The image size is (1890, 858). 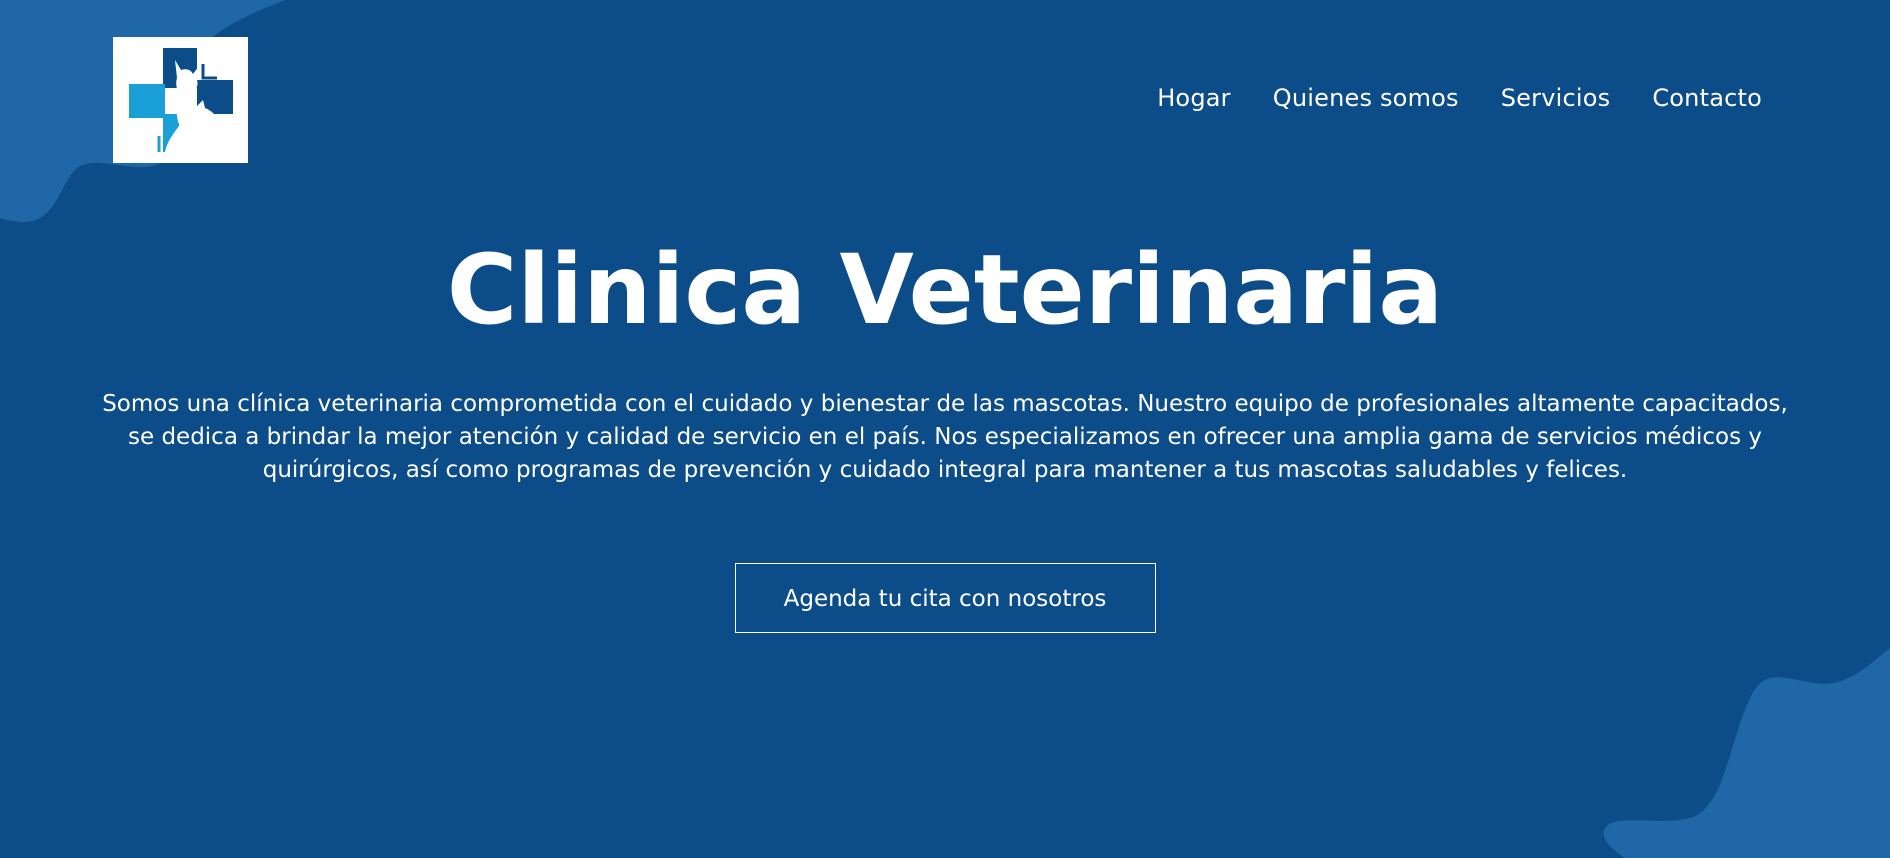 I want to click on vet-cross-pets-logo-icon, so click(x=180, y=100).